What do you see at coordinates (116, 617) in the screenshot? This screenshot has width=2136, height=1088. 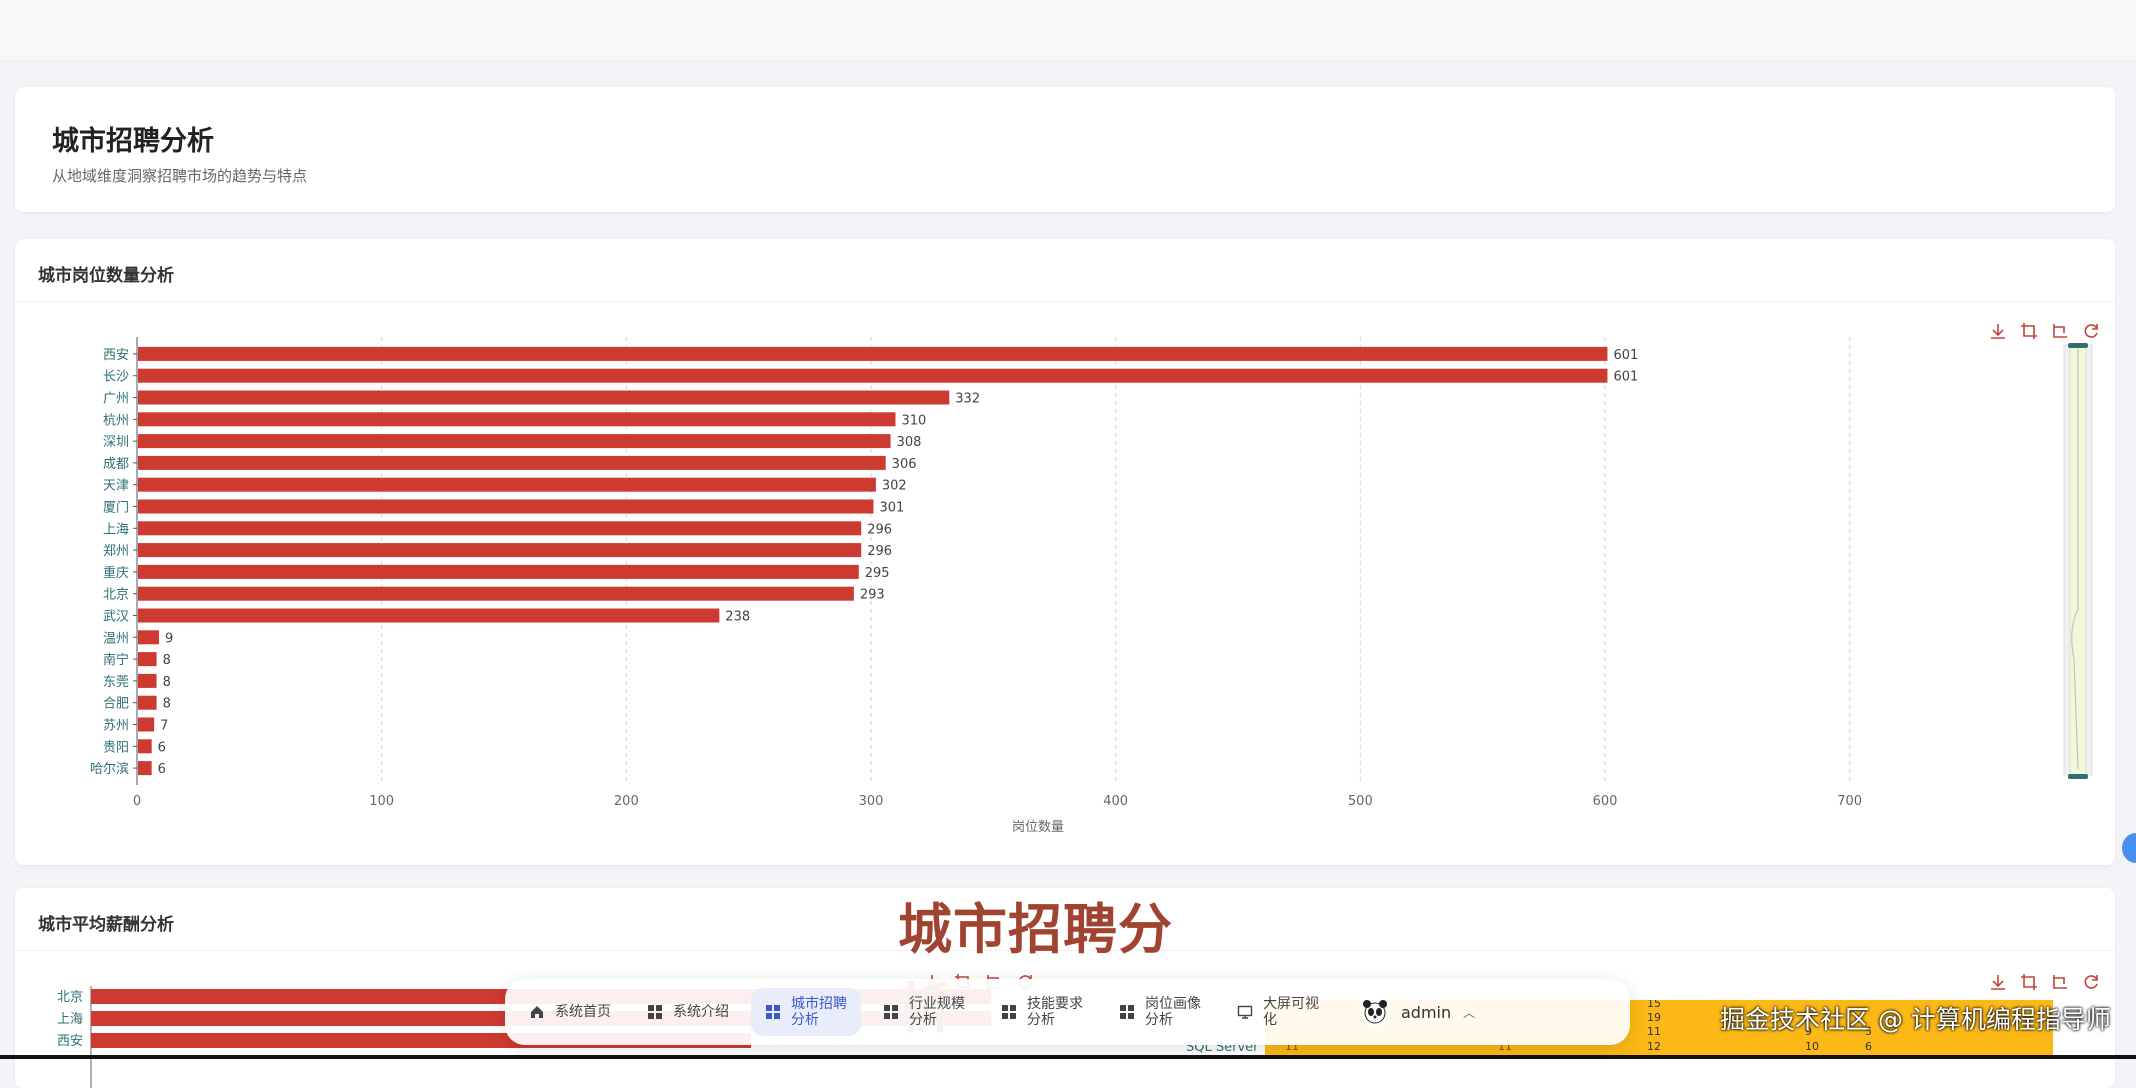 I see `y-tick-label: 武汉` at bounding box center [116, 617].